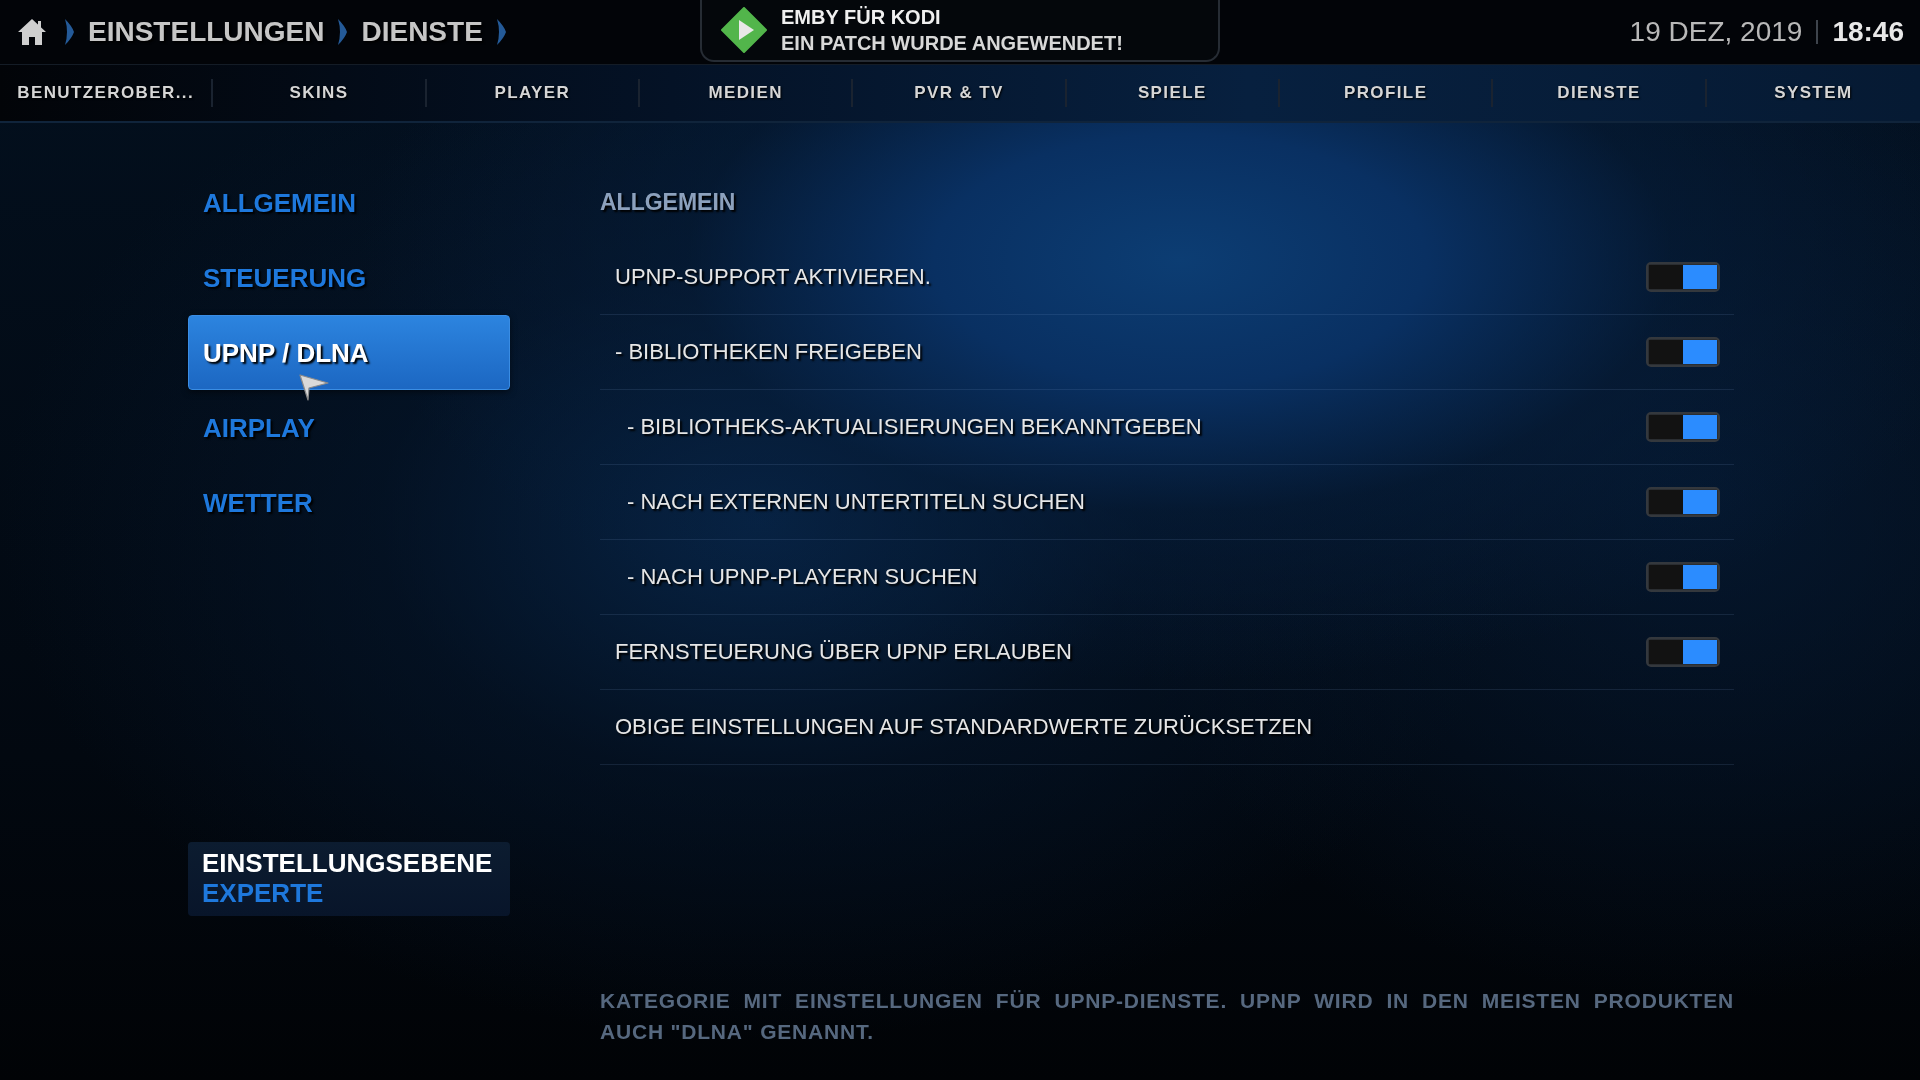 The width and height of the screenshot is (1920, 1080). Describe the element at coordinates (532, 93) in the screenshot. I see `menu-tab: PLAYER` at that location.